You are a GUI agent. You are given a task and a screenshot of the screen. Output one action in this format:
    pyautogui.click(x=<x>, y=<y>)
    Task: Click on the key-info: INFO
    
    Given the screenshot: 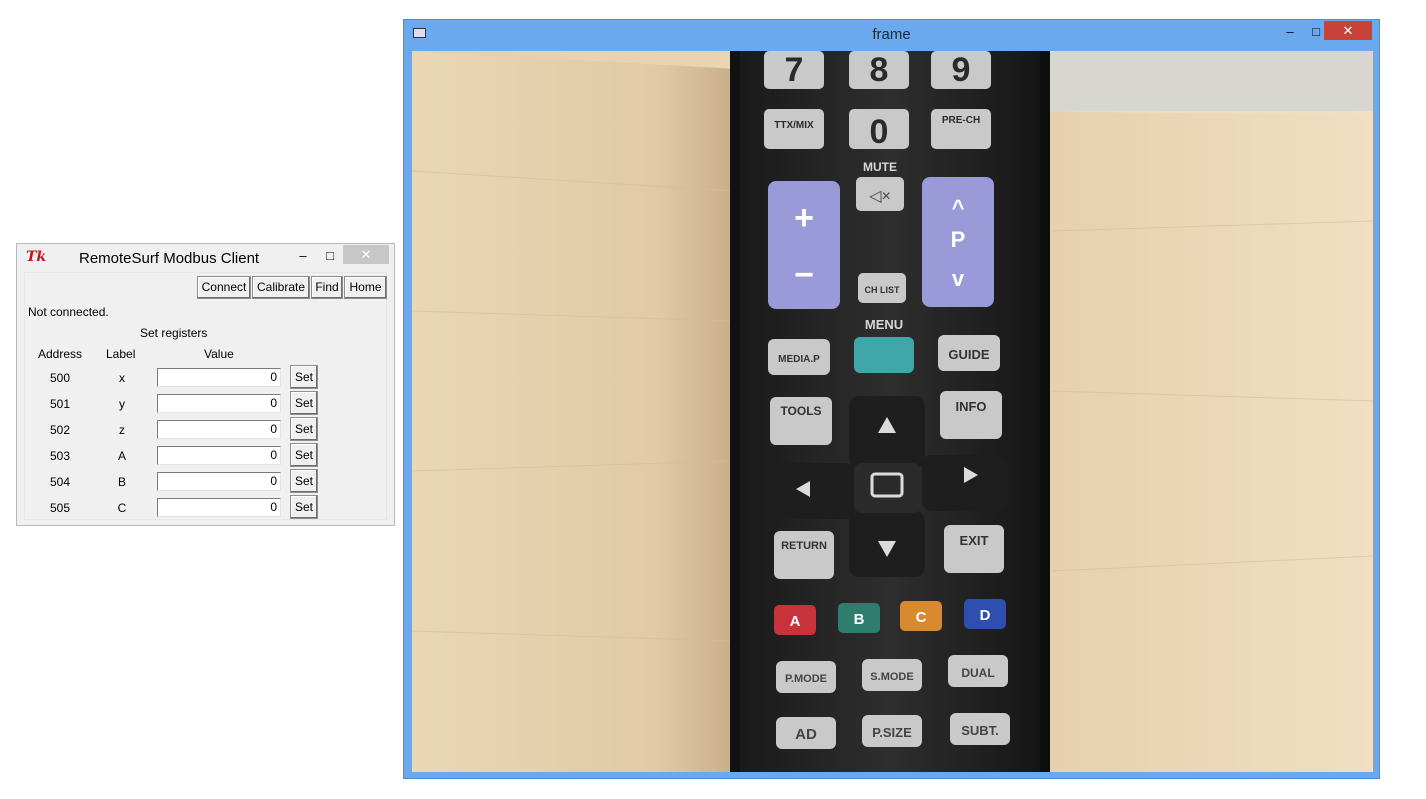 What is the action you would take?
    pyautogui.click(x=970, y=406)
    